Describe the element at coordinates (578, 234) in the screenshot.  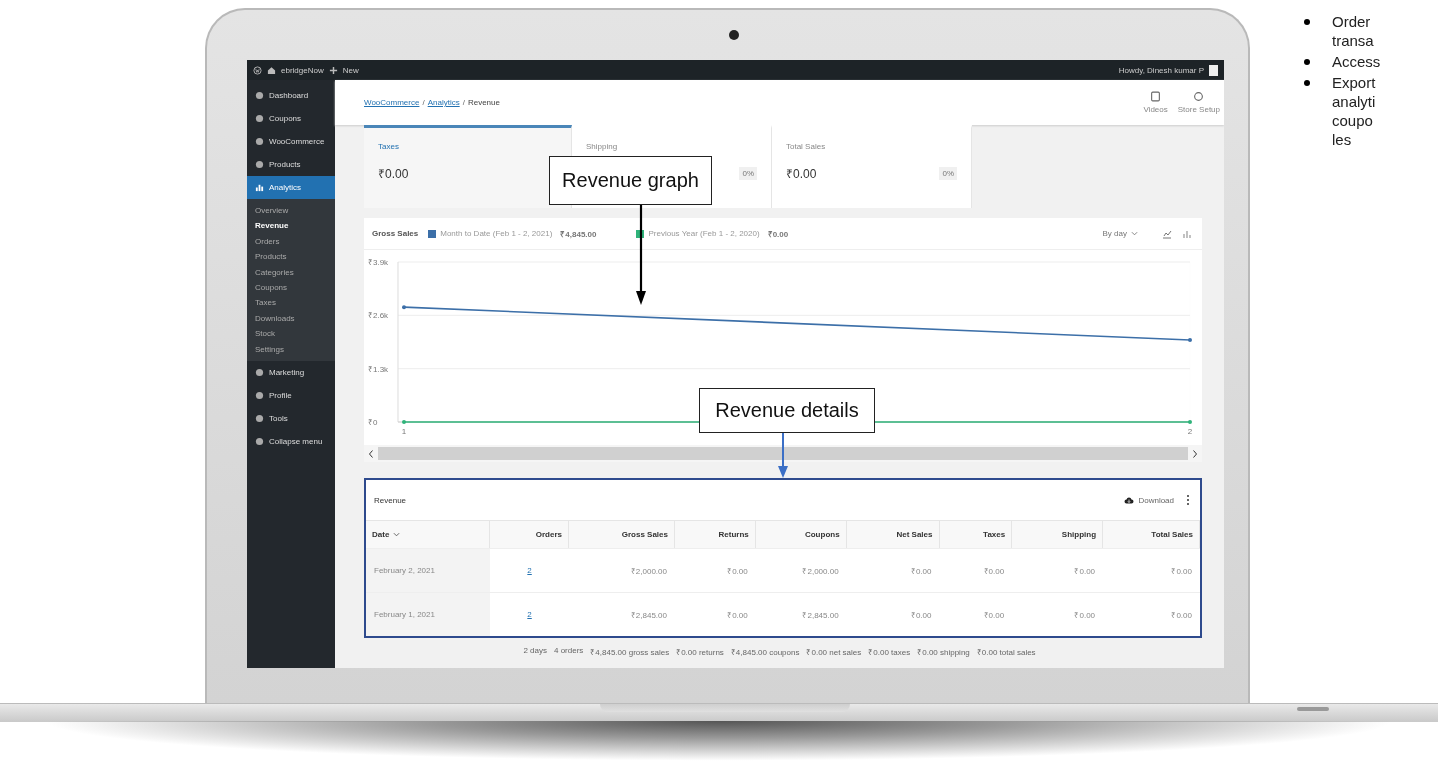
I see `legend-value: ₹4,845.00` at that location.